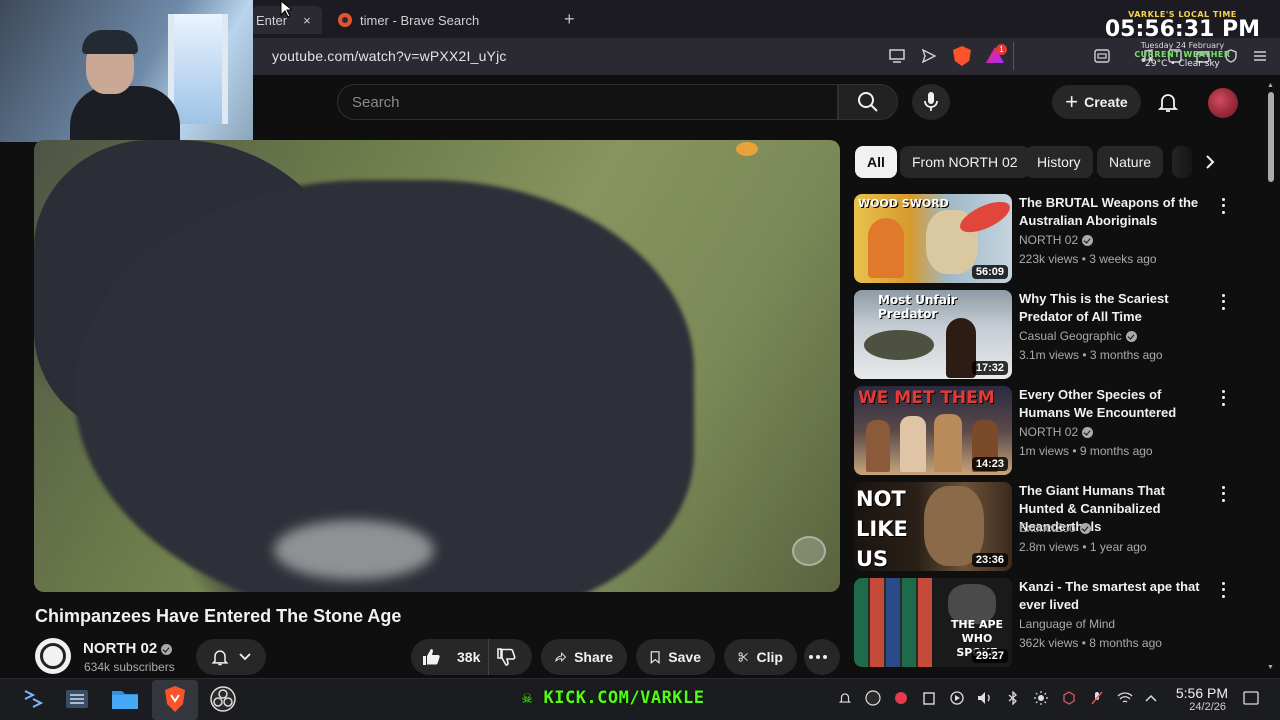 The image size is (1280, 720). Describe the element at coordinates (1091, 355) in the screenshot. I see `recommendation-meta: 3.1m views • 3 months ago` at that location.